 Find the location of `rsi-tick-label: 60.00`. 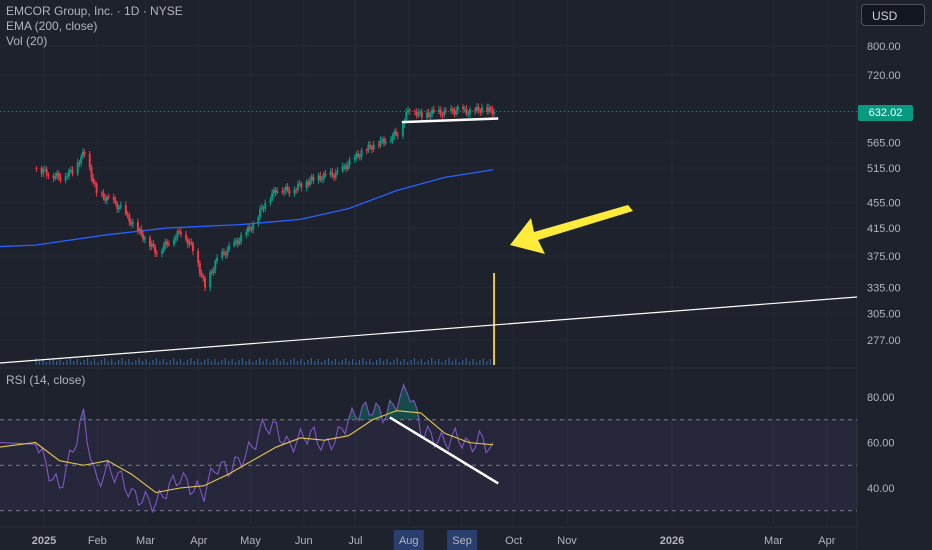

rsi-tick-label: 60.00 is located at coordinates (881, 444).